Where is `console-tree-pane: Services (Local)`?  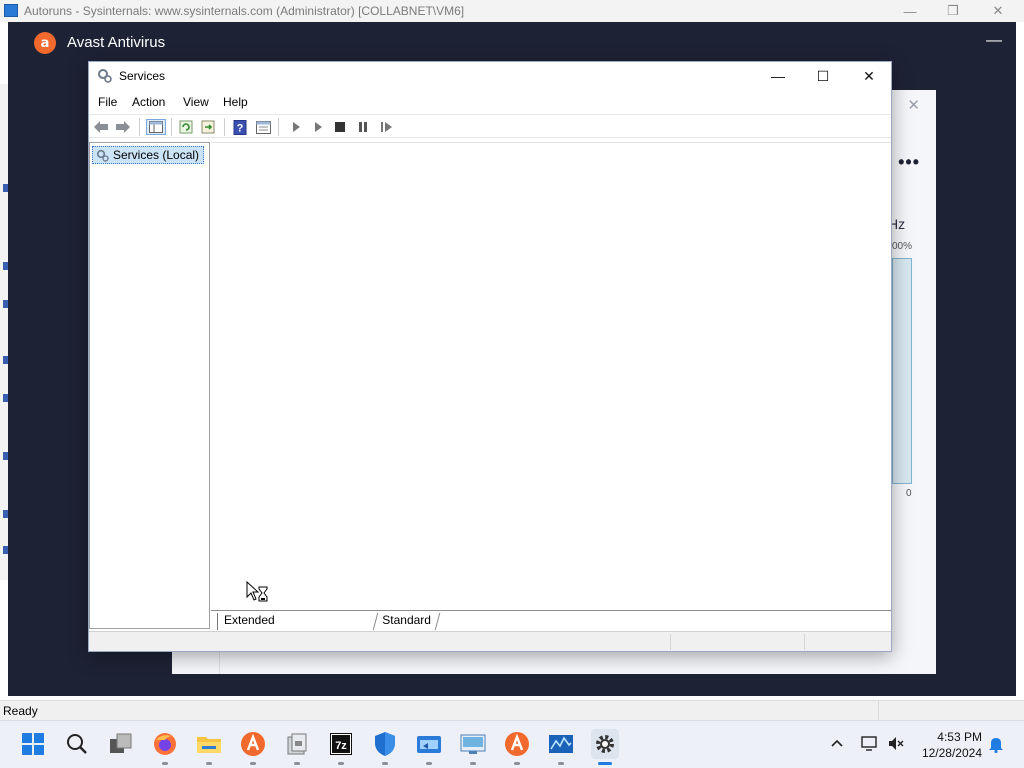 console-tree-pane: Services (Local) is located at coordinates (149, 385).